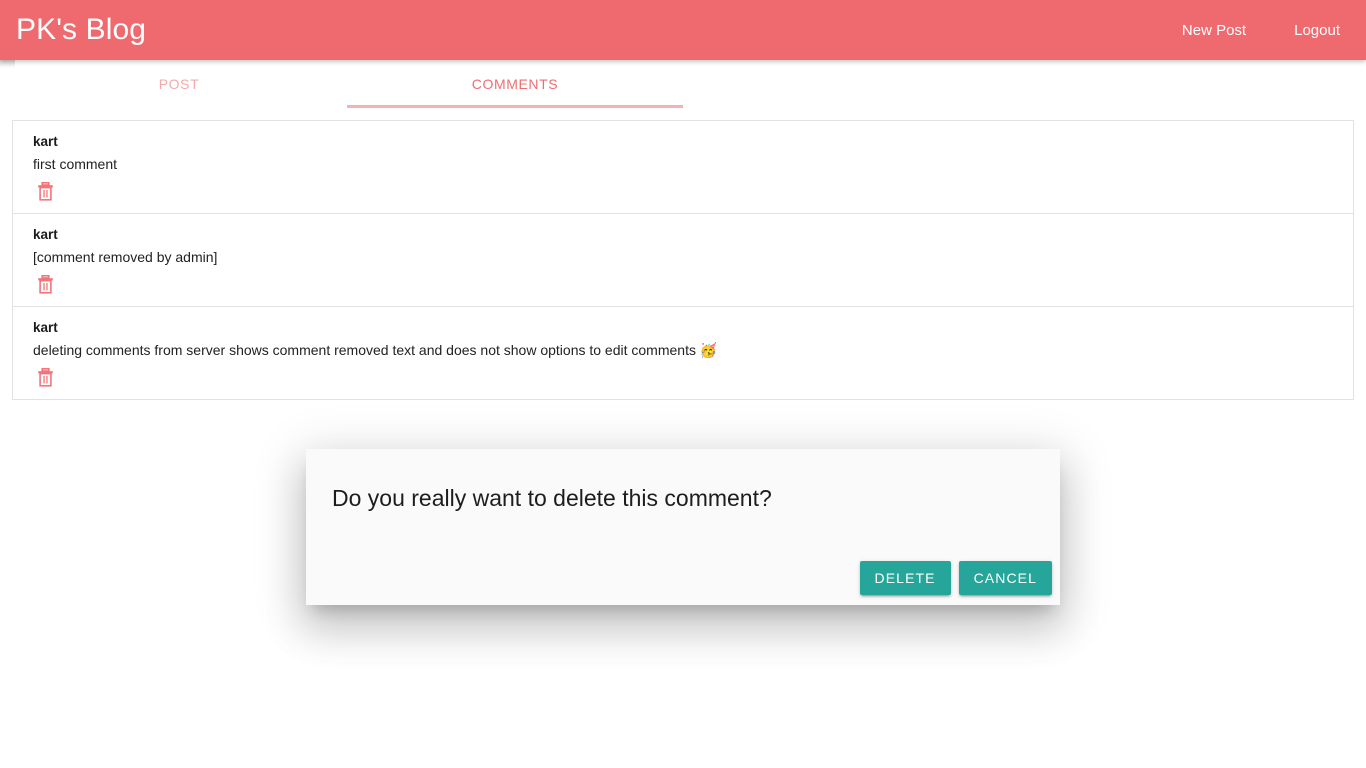 The height and width of the screenshot is (768, 1366). What do you see at coordinates (1214, 30) in the screenshot?
I see `nav-link-new-post: New Post` at bounding box center [1214, 30].